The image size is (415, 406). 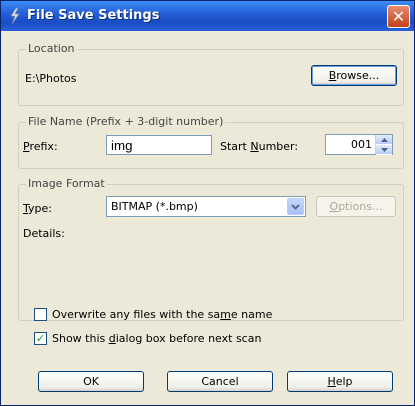 What do you see at coordinates (384, 150) in the screenshot?
I see `spin-down-icon` at bounding box center [384, 150].